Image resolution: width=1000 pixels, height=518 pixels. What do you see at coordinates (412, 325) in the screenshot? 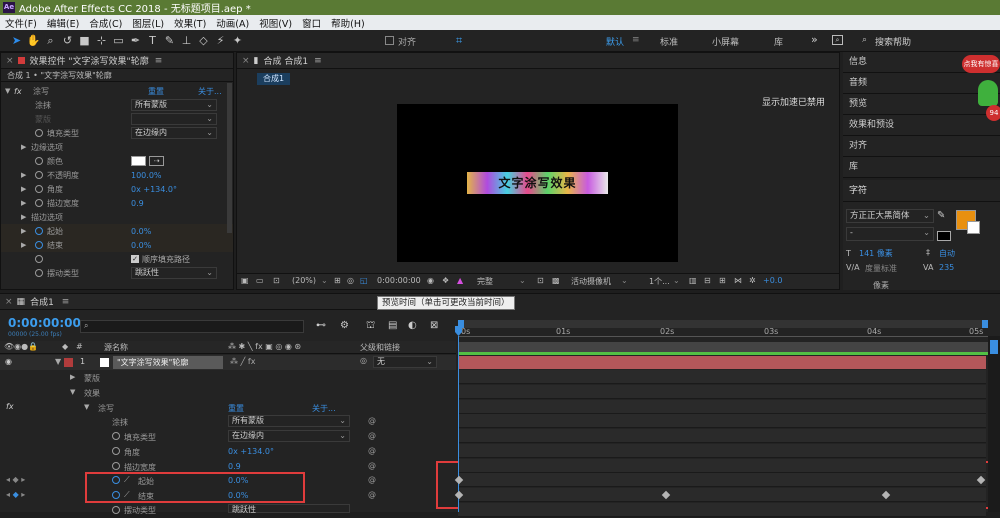
I see `motion-blur-icon: ◐` at bounding box center [412, 325].